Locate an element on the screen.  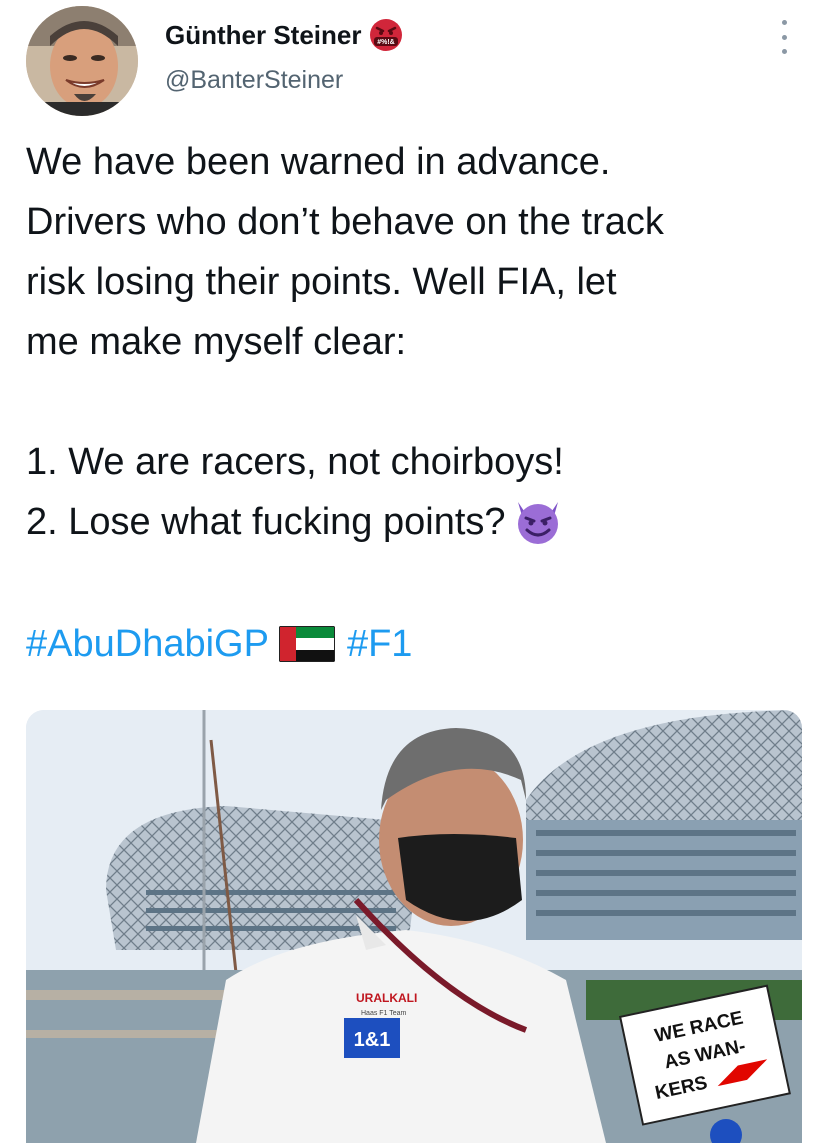
author-handle: @BanterSteiner is located at coordinates (254, 80).